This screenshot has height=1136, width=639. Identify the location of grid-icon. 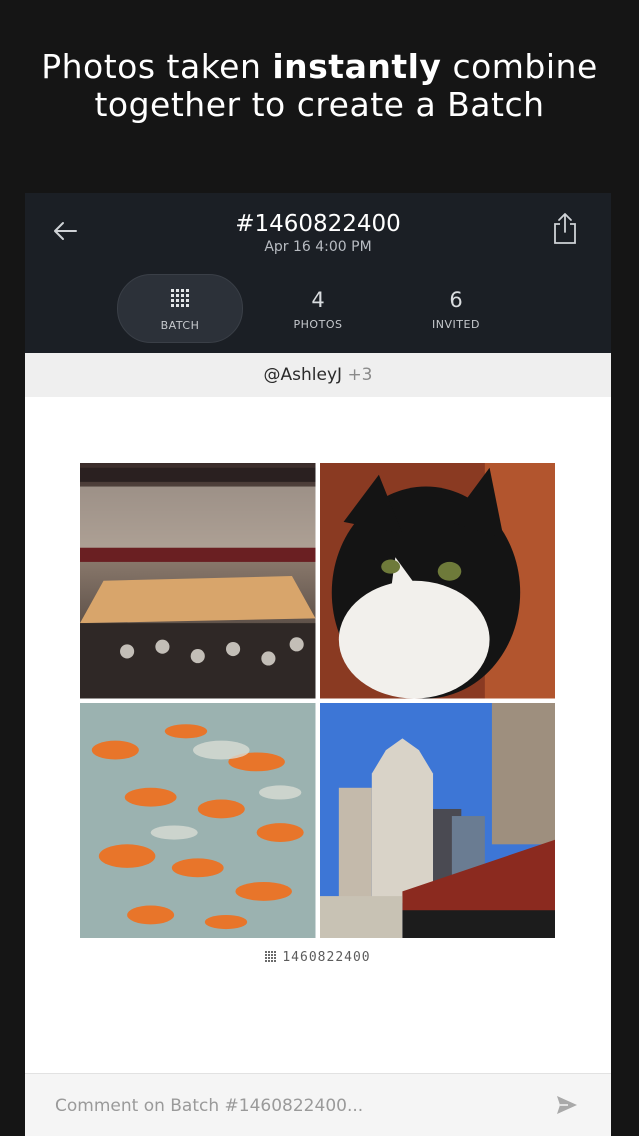
(180, 298).